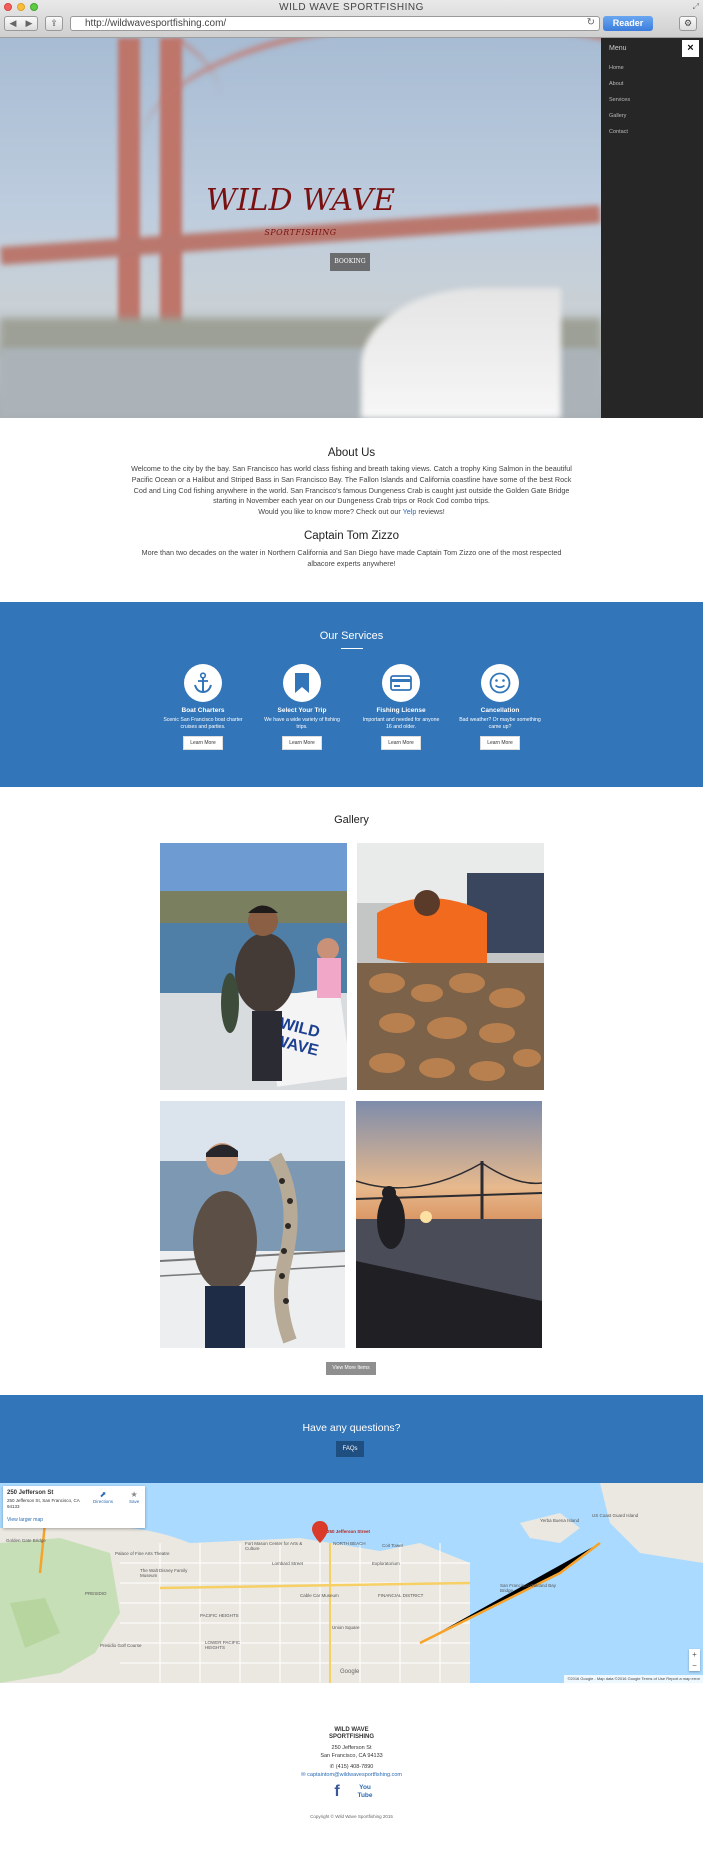  What do you see at coordinates (410, 511) in the screenshot?
I see `yelp-link: Yelp` at bounding box center [410, 511].